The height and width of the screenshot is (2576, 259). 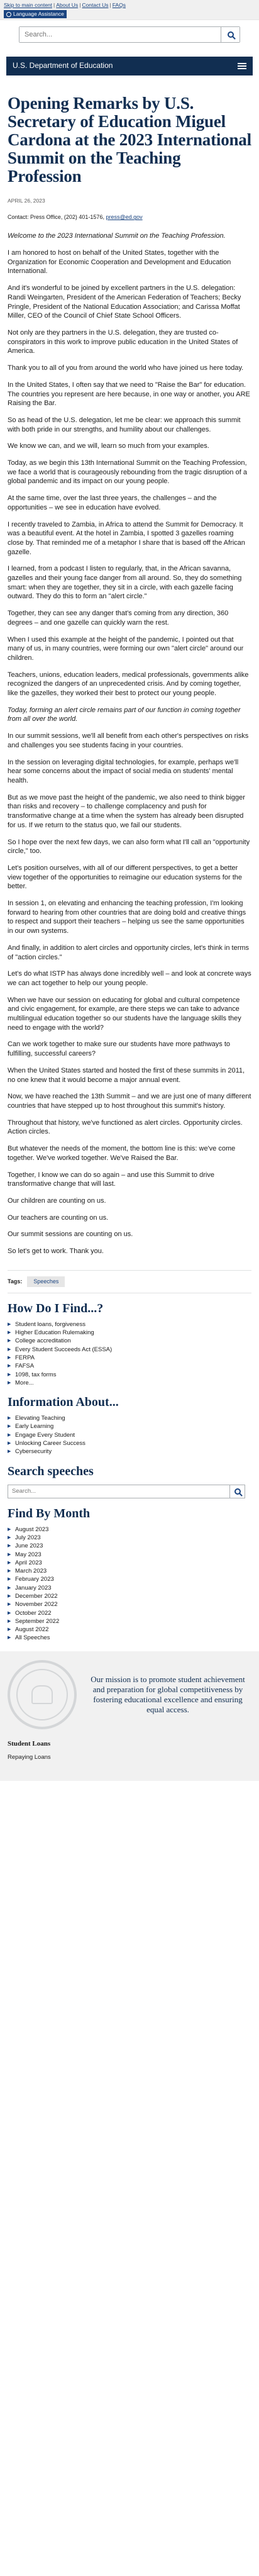 I want to click on information-about-item: ▶ Engage Every Student, so click(x=129, y=1435).